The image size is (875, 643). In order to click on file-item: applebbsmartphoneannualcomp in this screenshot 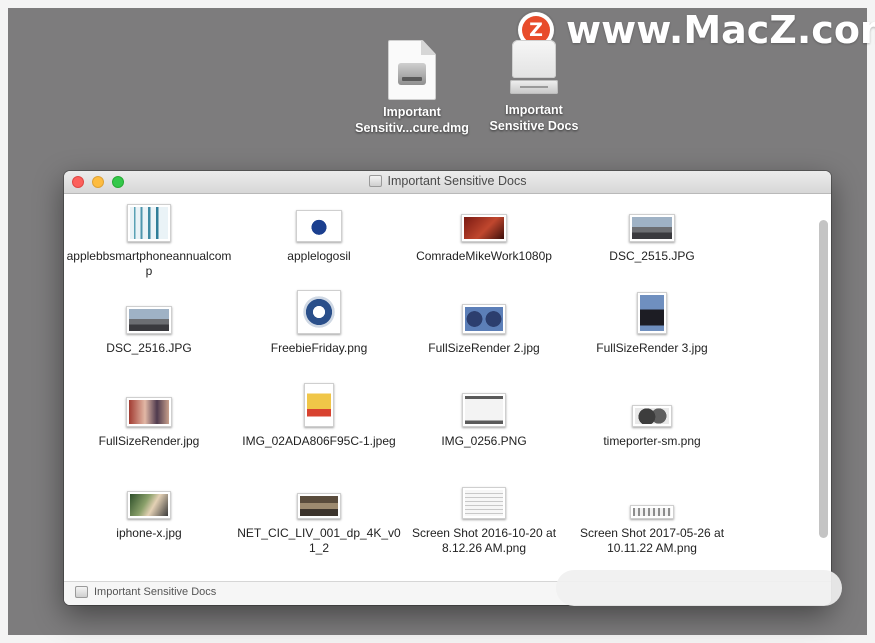, I will do `click(149, 239)`.